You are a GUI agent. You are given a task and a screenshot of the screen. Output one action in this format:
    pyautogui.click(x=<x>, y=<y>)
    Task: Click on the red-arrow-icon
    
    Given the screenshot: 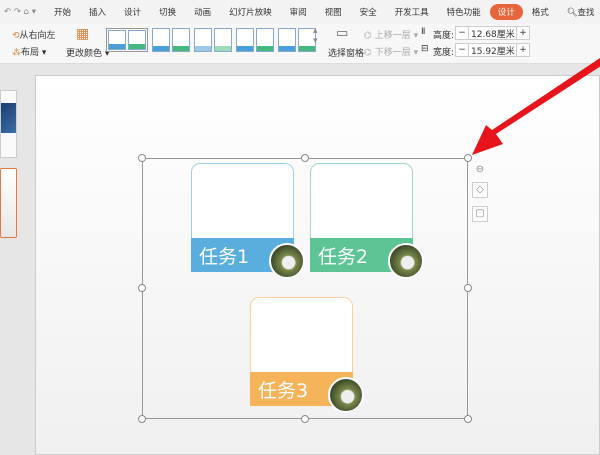 What is the action you would take?
    pyautogui.click(x=536, y=106)
    